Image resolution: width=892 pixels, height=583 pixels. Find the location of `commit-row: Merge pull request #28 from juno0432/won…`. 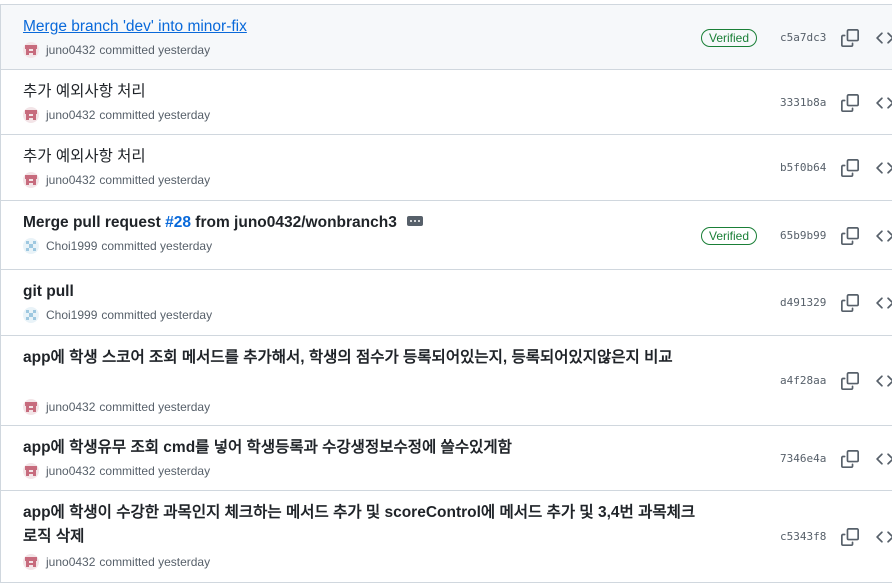

commit-row: Merge pull request #28 from juno0432/won… is located at coordinates (446, 235).